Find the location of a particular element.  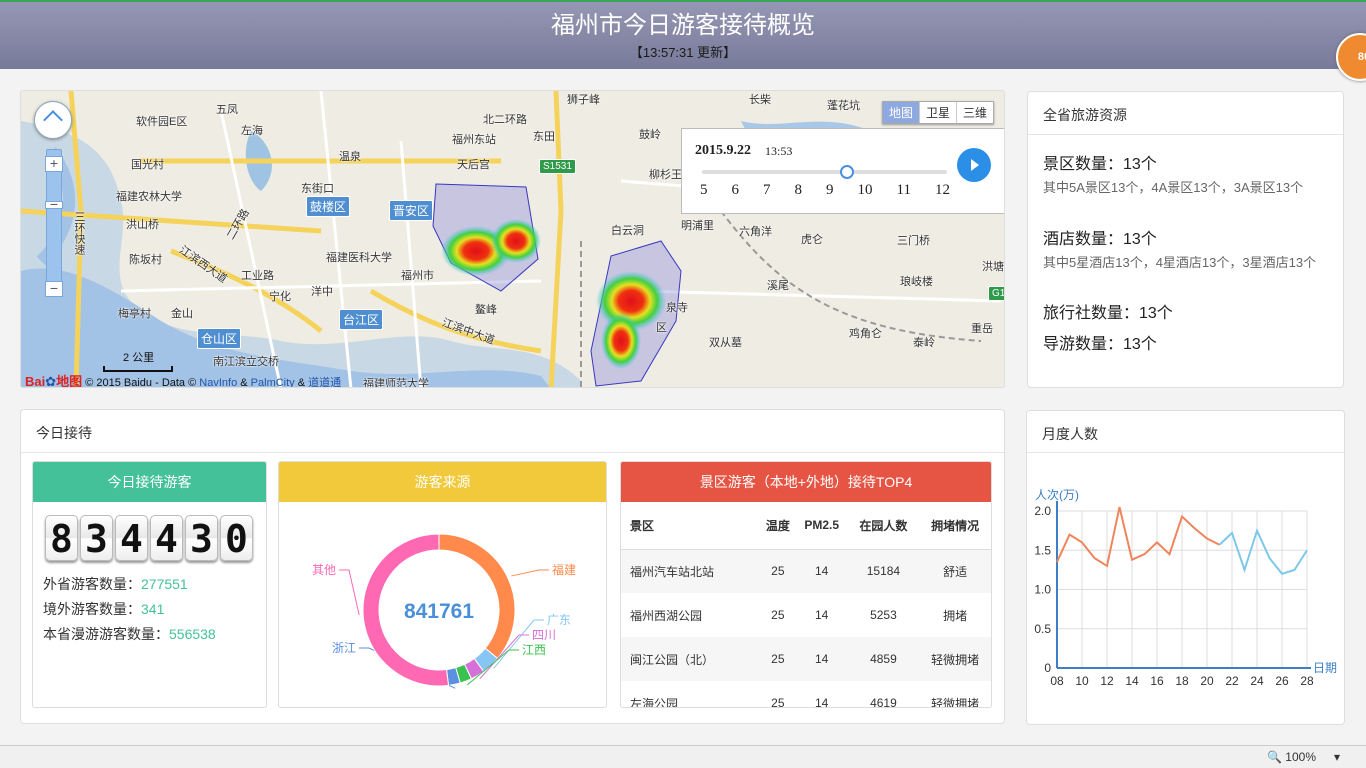

x-tick-label: 16 is located at coordinates (1157, 681).